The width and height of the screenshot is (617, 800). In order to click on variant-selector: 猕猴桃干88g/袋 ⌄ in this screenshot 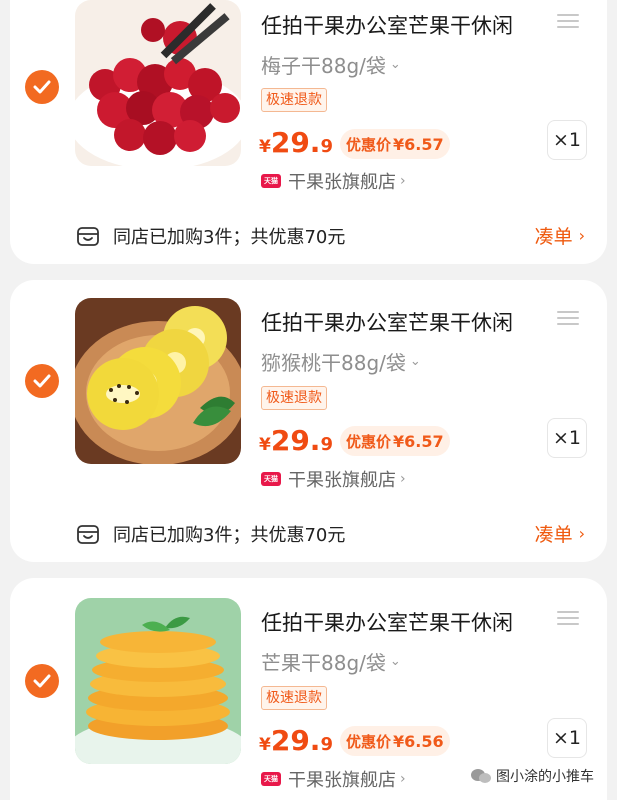, I will do `click(341, 361)`.